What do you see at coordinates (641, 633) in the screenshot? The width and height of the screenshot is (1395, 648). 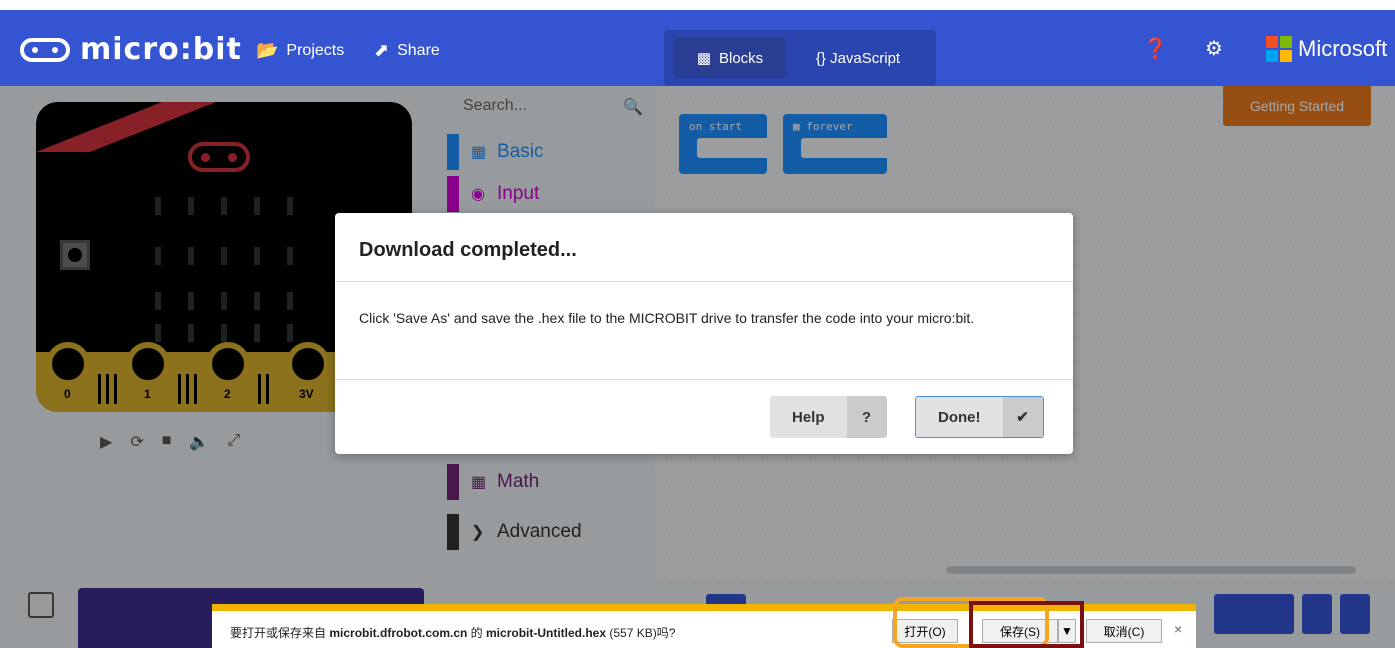 I see `download-size: (557 KB)吗?` at bounding box center [641, 633].